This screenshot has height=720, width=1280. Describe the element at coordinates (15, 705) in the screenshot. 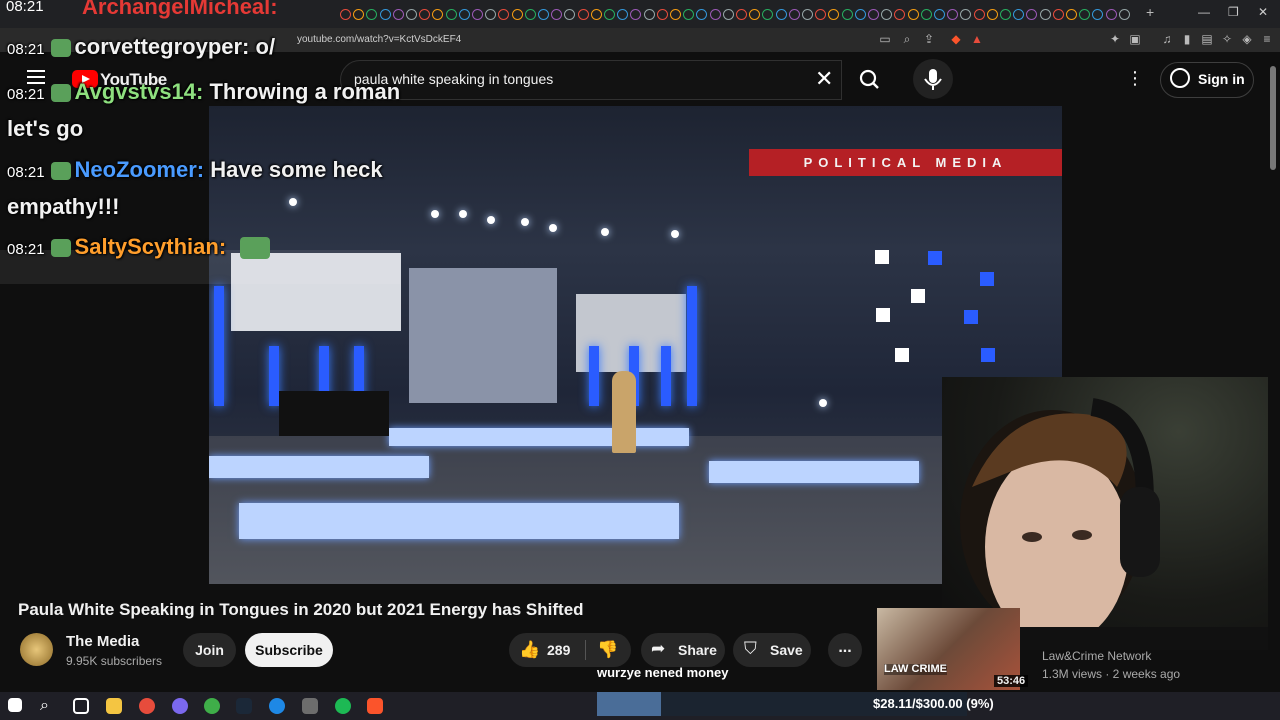

I see `windows-start-icon` at that location.